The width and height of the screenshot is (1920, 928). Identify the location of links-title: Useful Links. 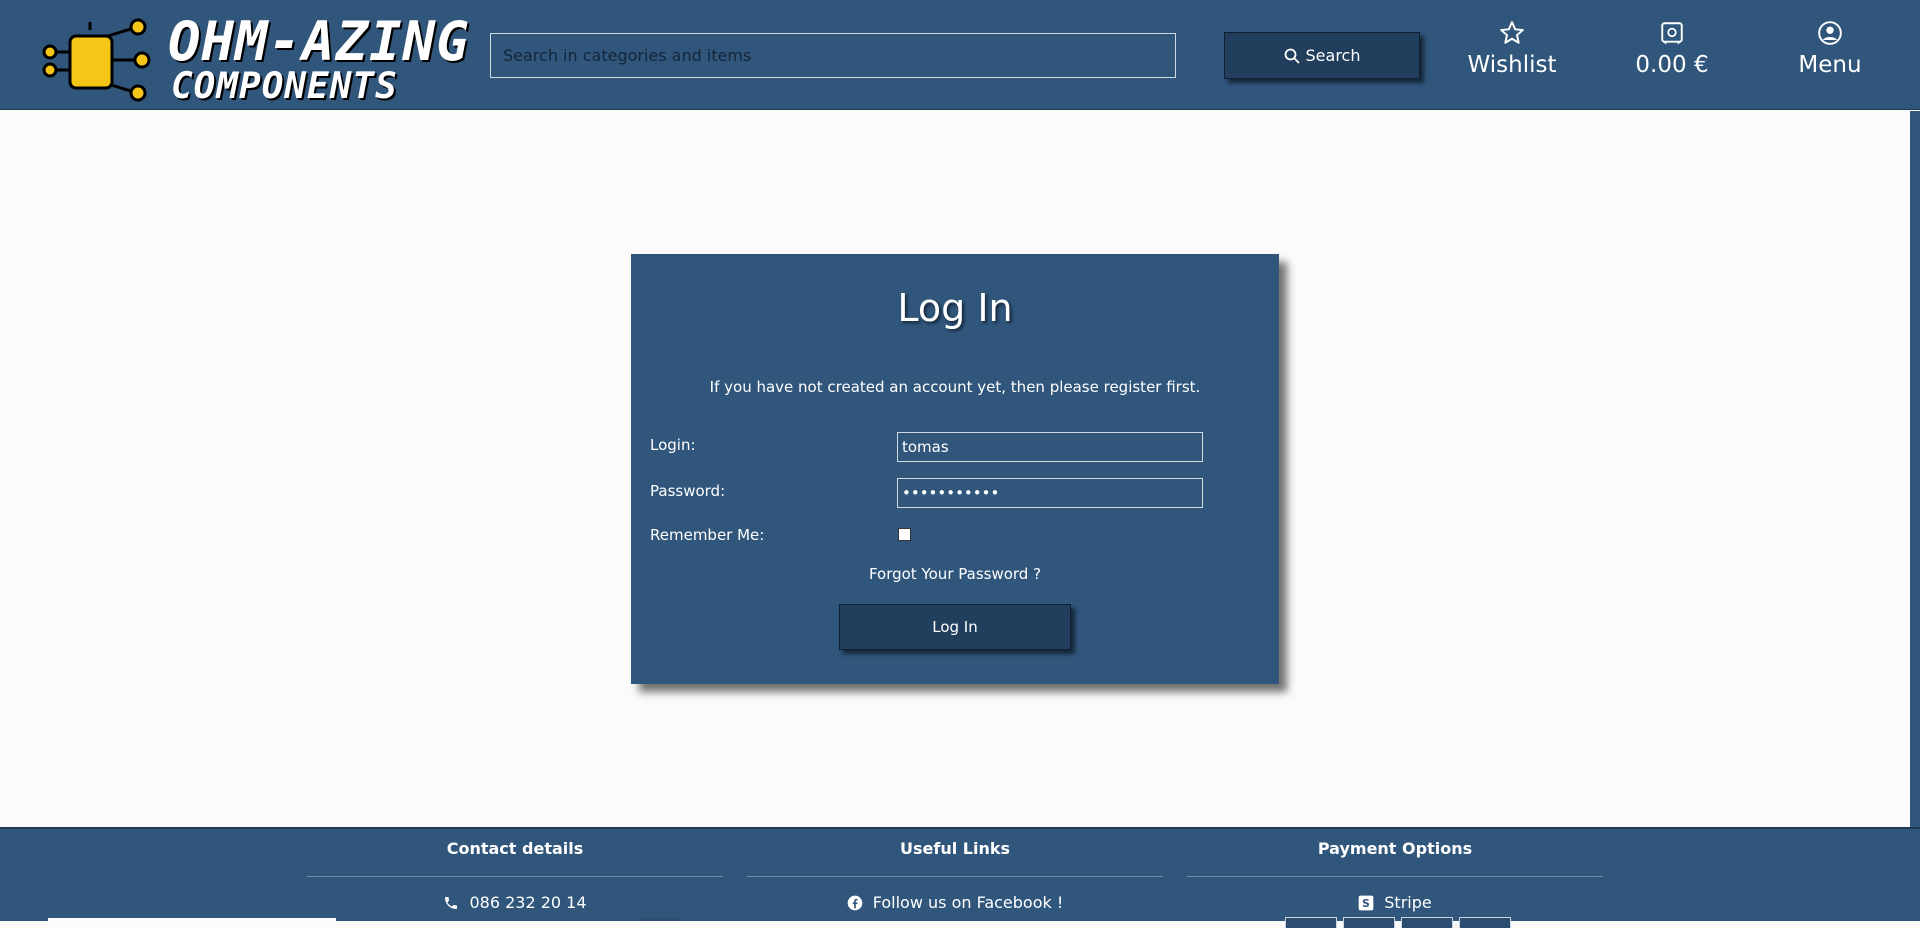
(954, 848).